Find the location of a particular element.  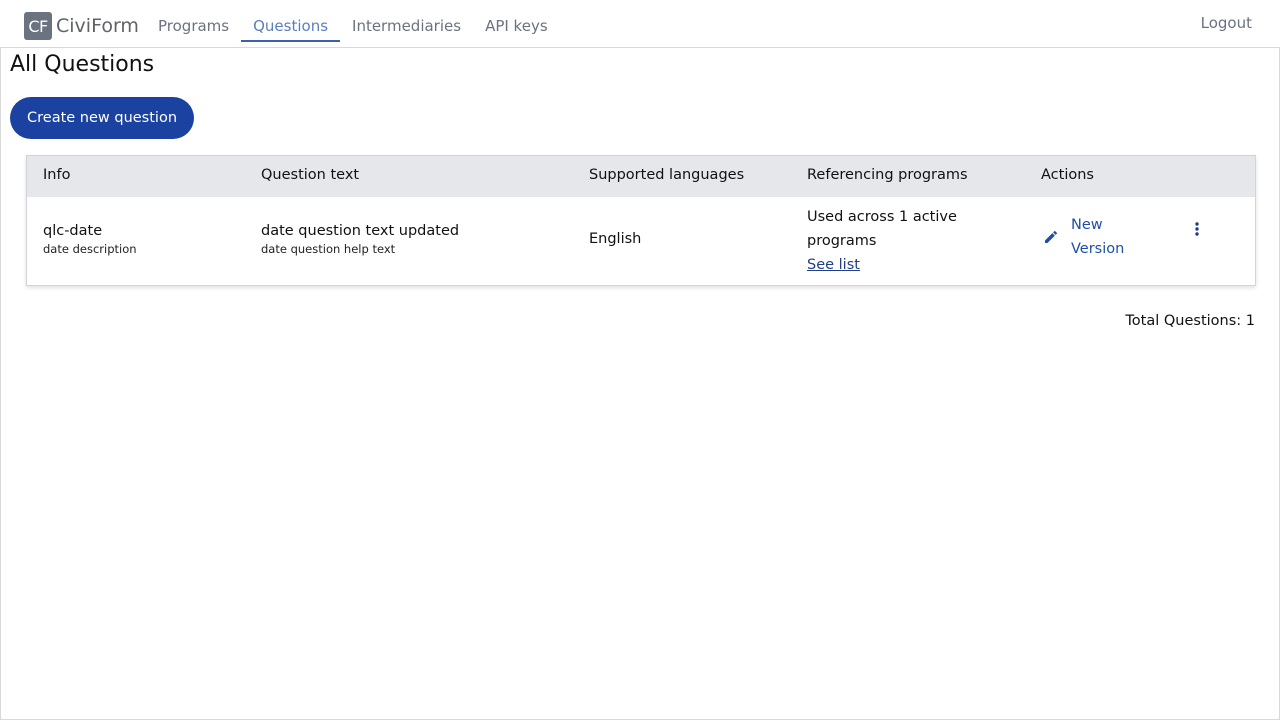

brand-name: CiviForm is located at coordinates (97, 26).